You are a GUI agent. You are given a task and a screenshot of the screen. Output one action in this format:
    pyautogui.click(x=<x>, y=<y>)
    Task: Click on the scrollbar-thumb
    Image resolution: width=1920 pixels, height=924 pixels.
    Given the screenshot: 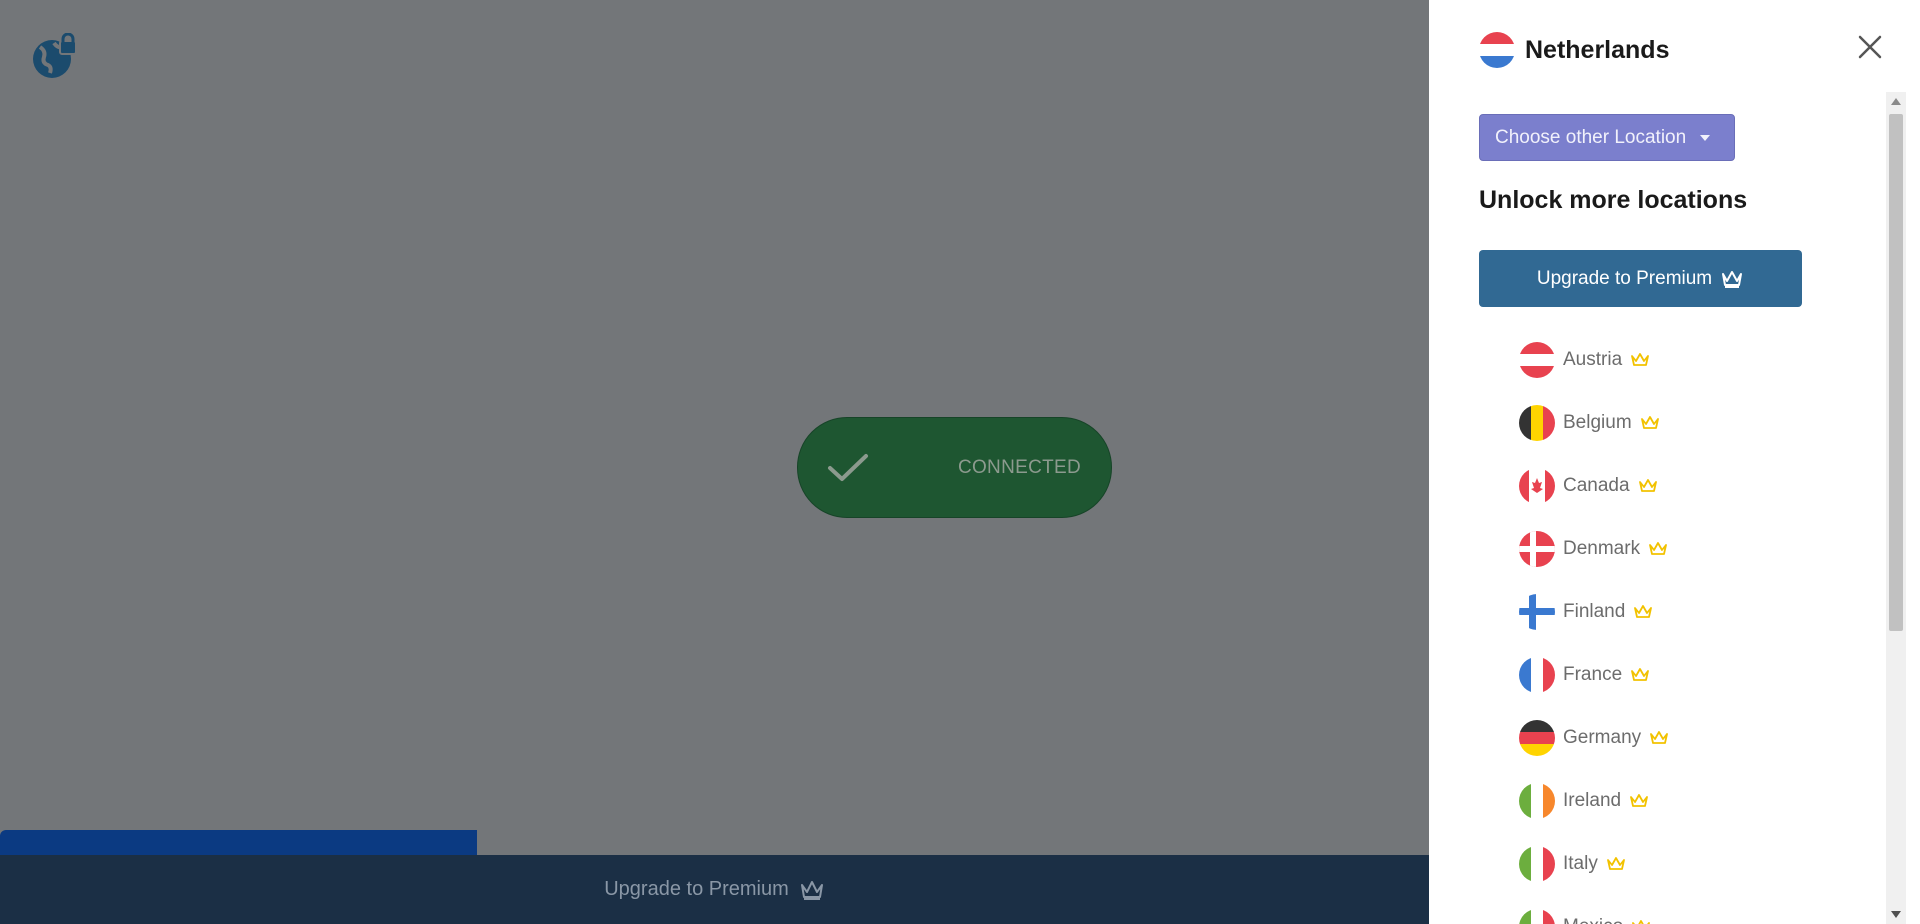 What is the action you would take?
    pyautogui.click(x=1896, y=372)
    